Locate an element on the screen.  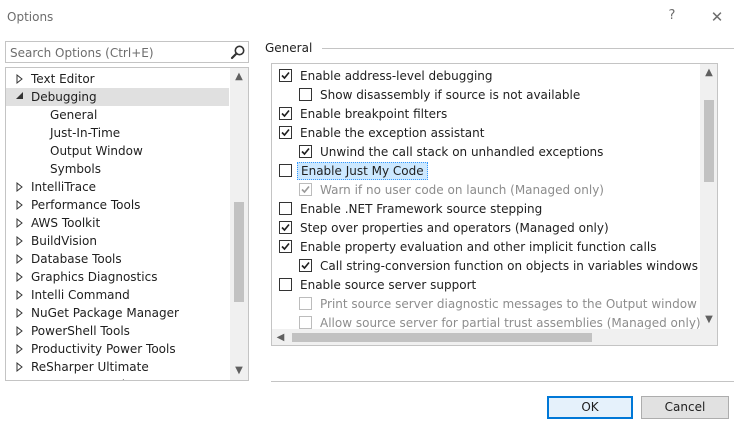
tree-item-label: BuildVision is located at coordinates (64, 241).